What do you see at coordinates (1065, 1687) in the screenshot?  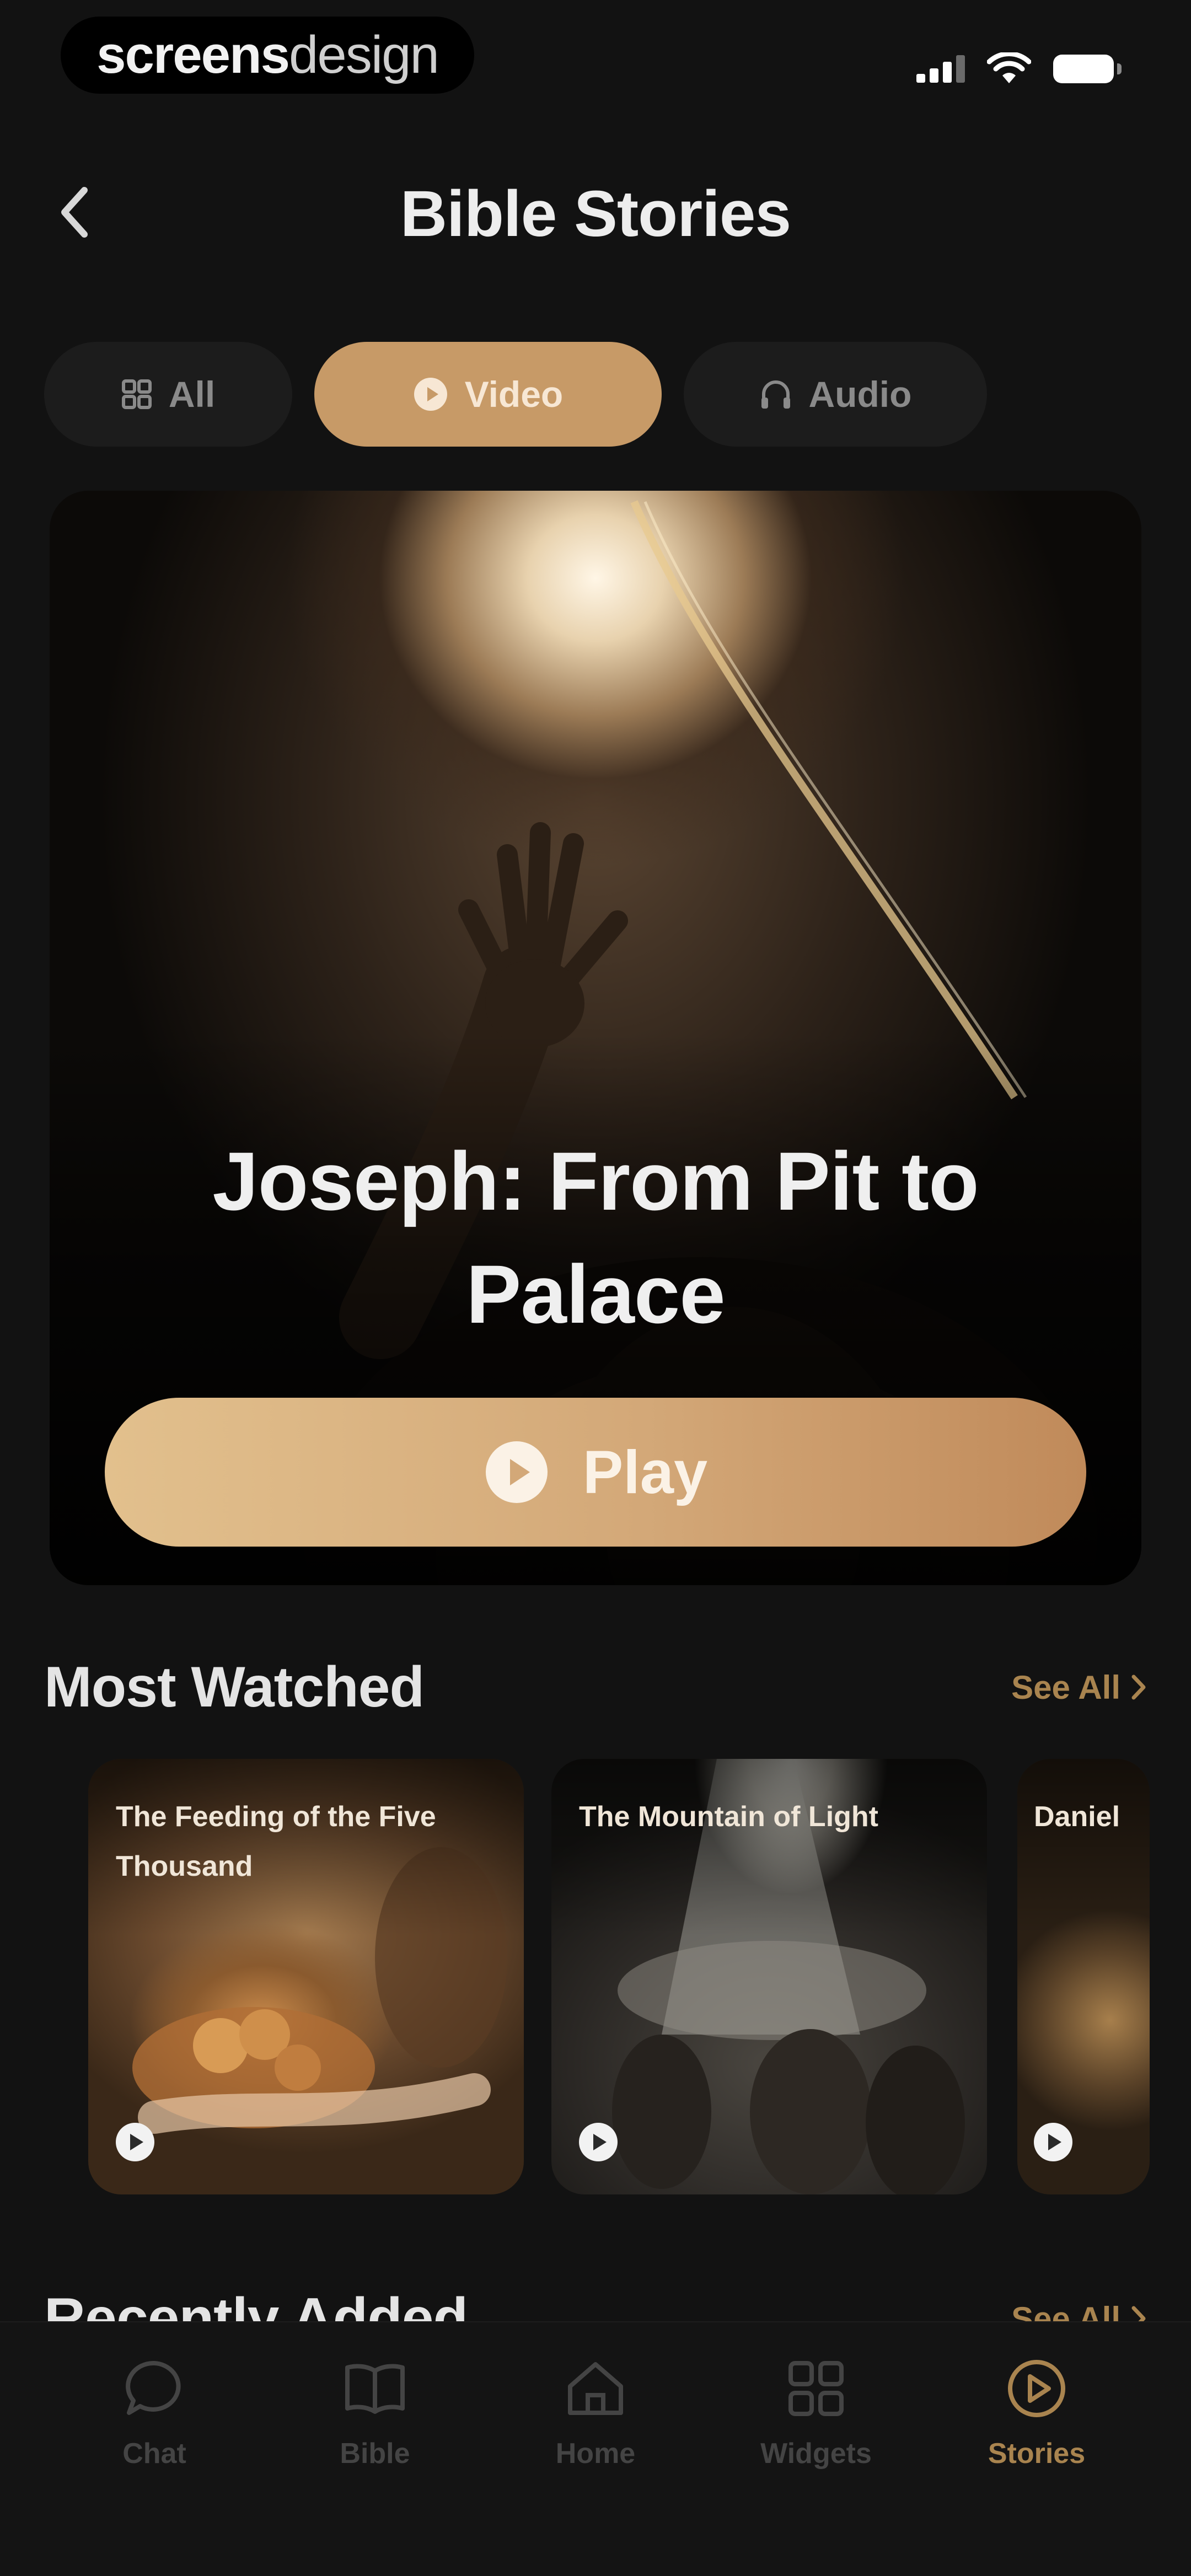 I see `see-all-label: See All` at bounding box center [1065, 1687].